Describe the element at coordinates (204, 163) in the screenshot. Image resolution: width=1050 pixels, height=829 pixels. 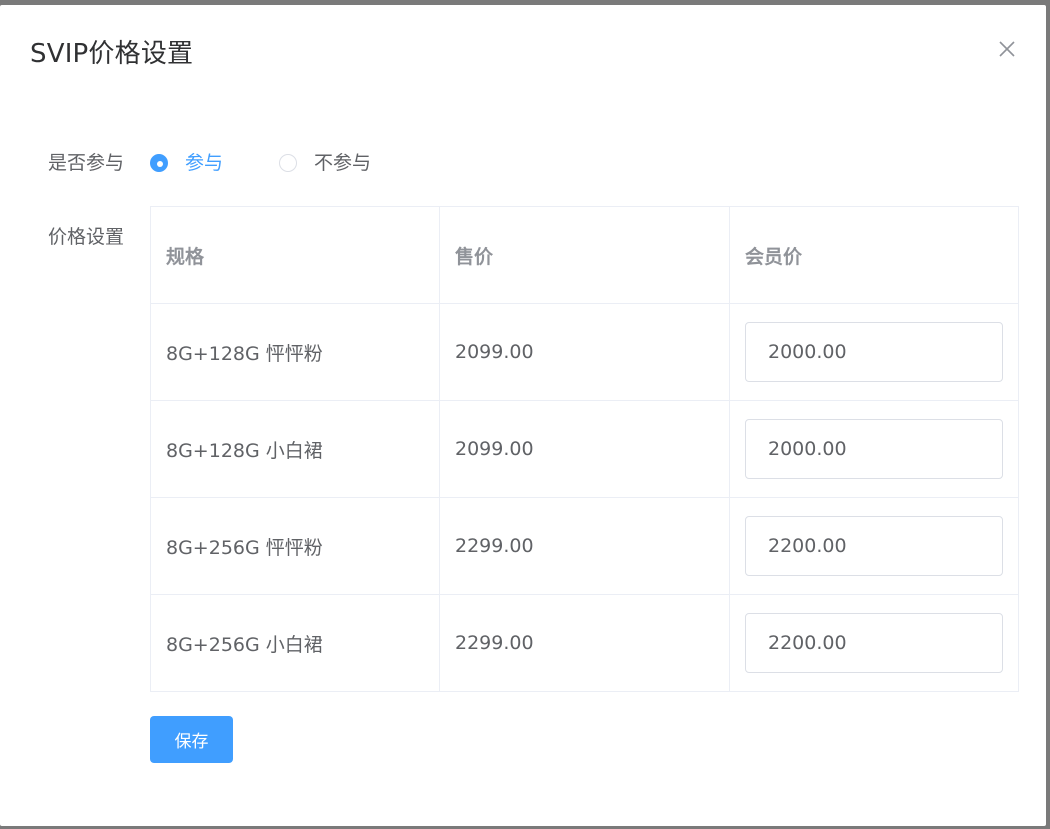
I see `radio-label: 参与` at that location.